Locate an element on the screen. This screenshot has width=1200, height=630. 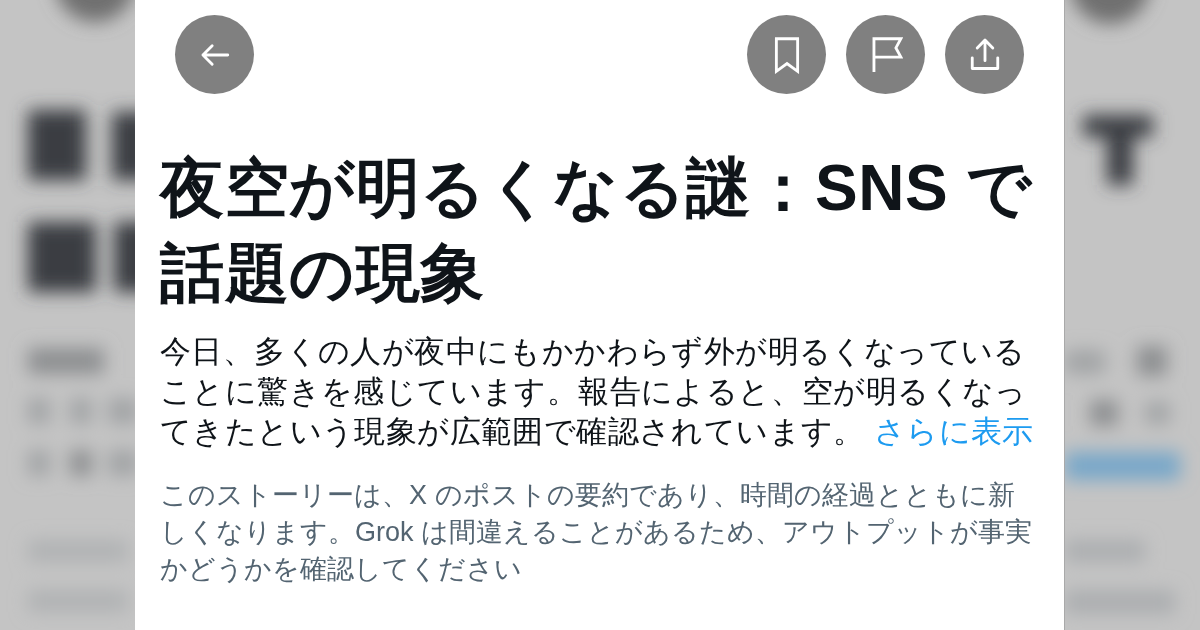
summary-text: 今日、多くの人が夜中にもかかわらず外が明るくなっていることに驚きを感じています。報告によると、空が明るくなってきたという現象が広範囲で確認されています。 さらに表示 is located at coordinates (597, 392).